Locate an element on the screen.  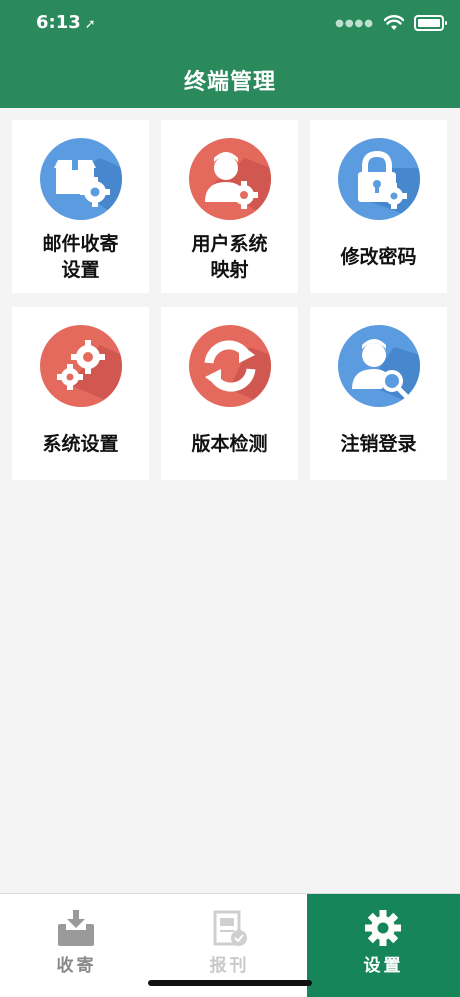
home-indicator is located at coordinates (230, 983).